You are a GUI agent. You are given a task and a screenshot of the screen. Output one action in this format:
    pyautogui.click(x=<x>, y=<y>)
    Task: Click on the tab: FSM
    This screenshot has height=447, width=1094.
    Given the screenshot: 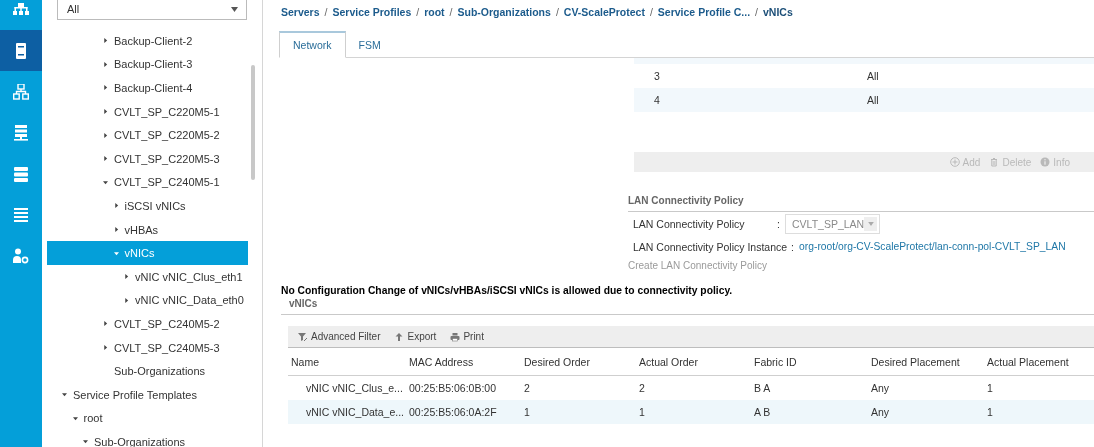 What is the action you would take?
    pyautogui.click(x=369, y=44)
    